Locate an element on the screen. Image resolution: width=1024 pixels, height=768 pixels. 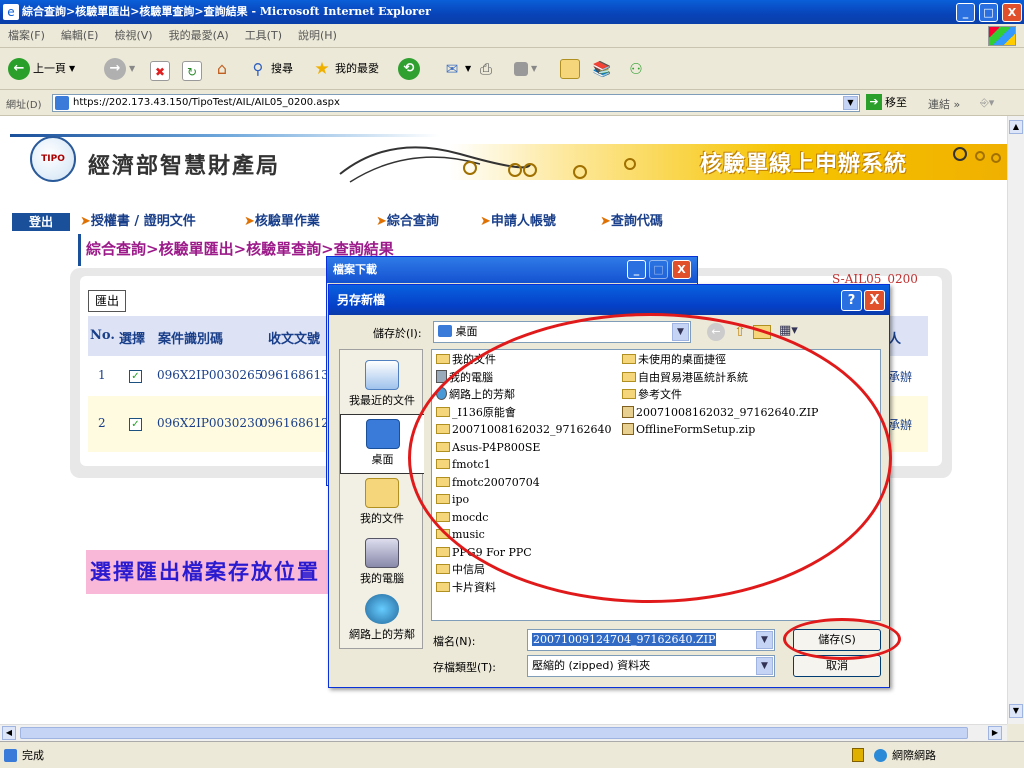
nav-query: ➤綜合查詢 is located at coordinates (407, 222).